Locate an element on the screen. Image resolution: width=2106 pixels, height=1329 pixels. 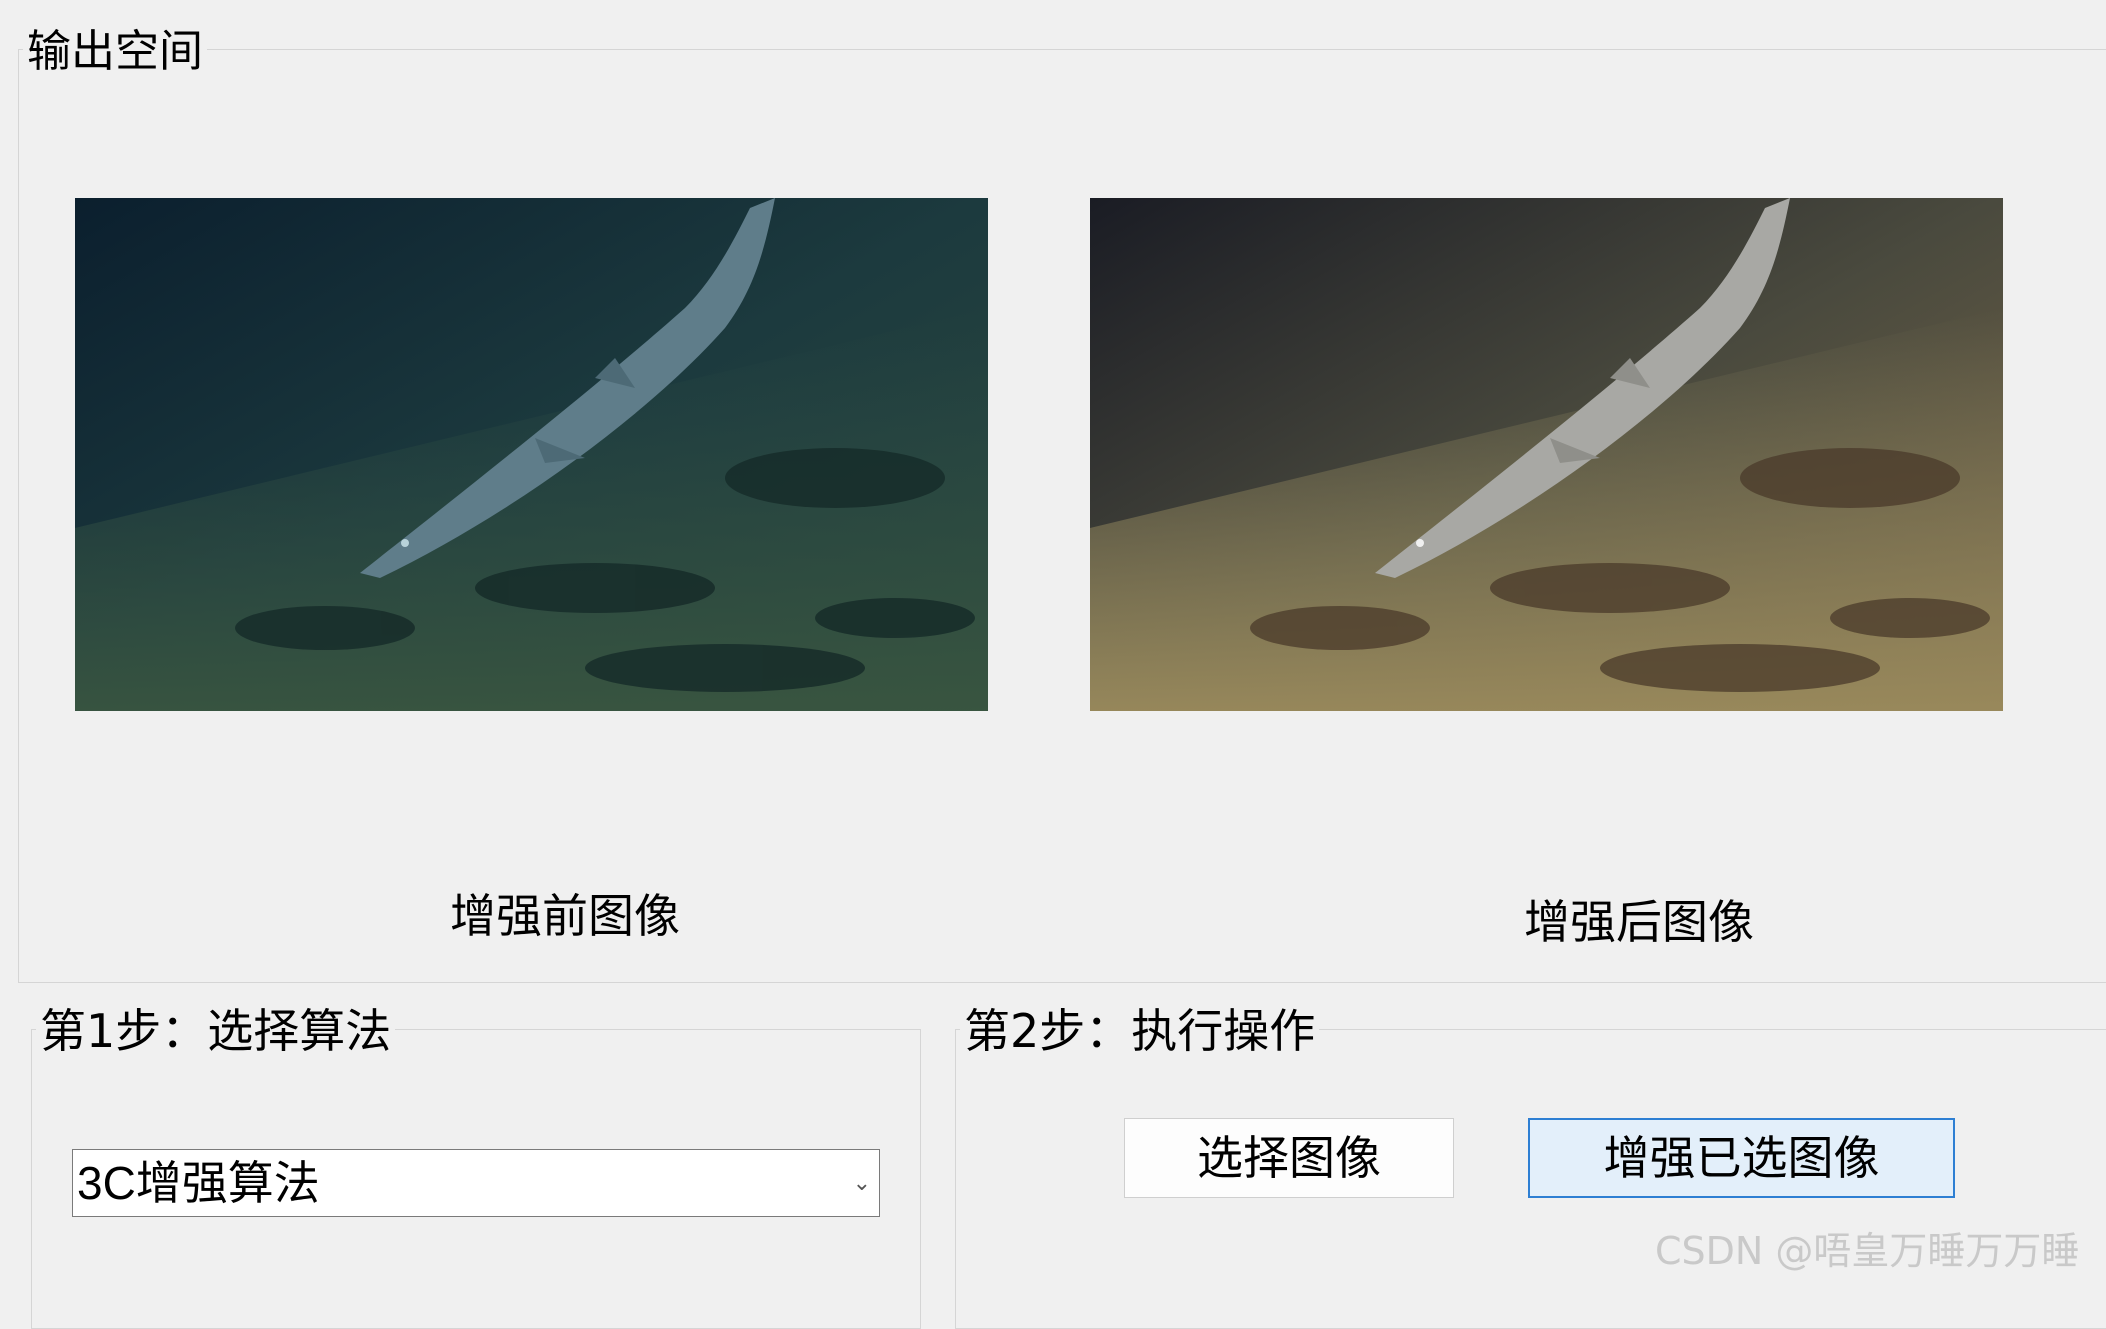
watermark: CSDN @唔皇万睡万万睡 is located at coordinates (1867, 1251).